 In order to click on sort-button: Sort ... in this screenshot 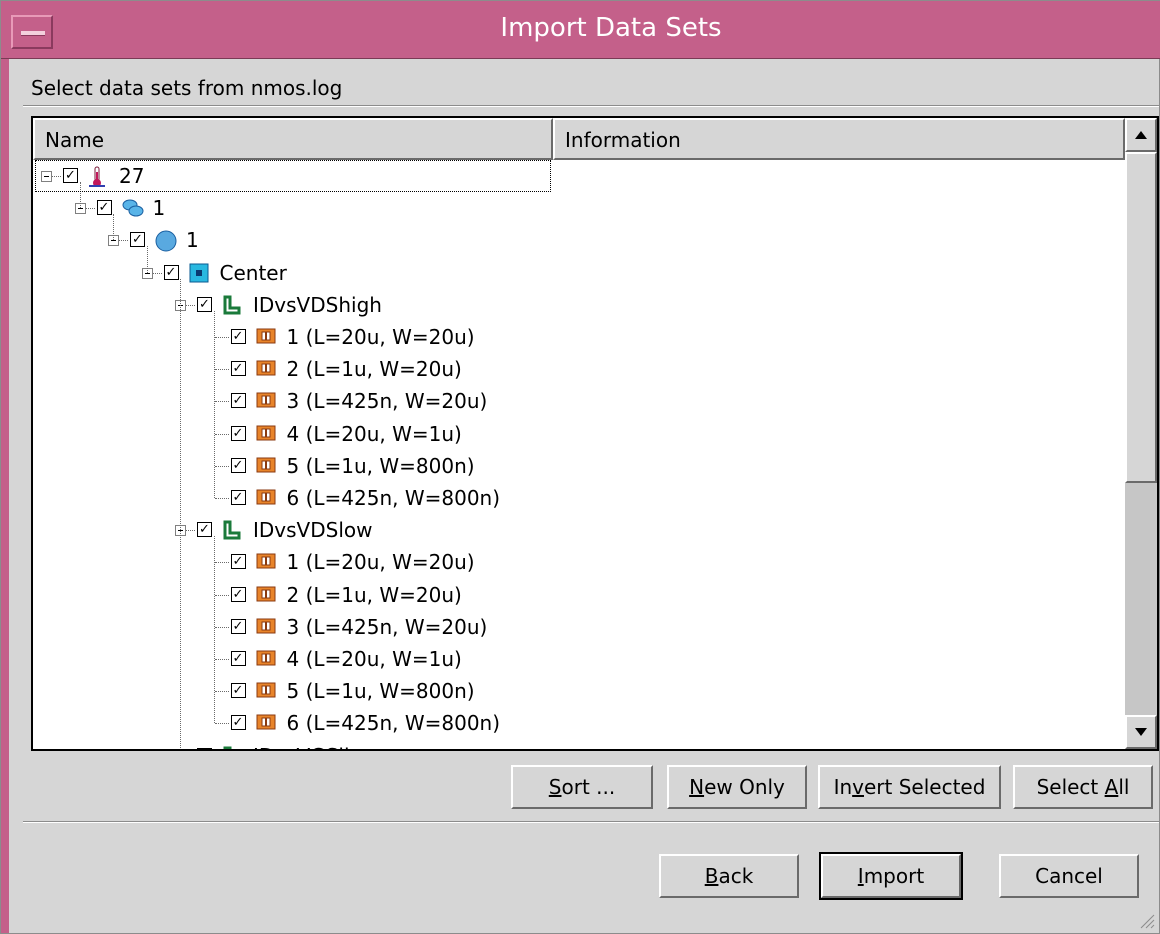, I will do `click(582, 787)`.